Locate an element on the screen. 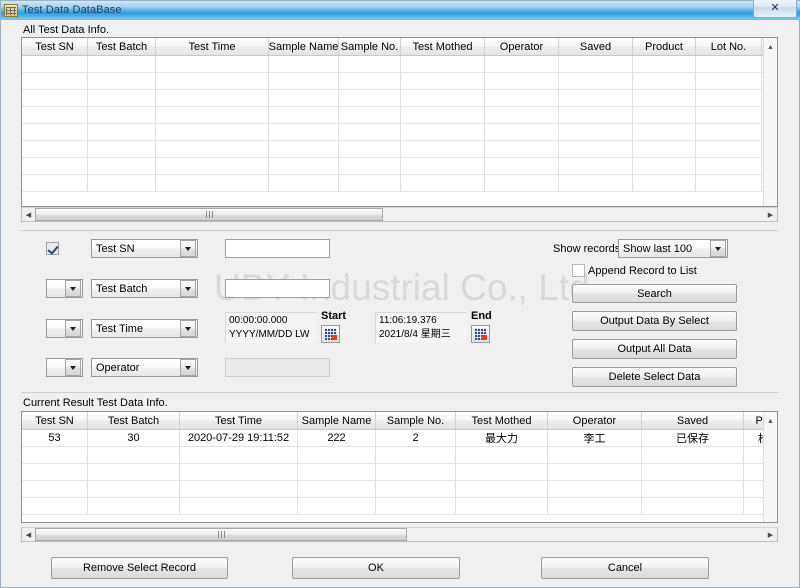  end-datetime-picker: 11:06:19.376 2021/8/4 星期三 End is located at coordinates (435, 328).